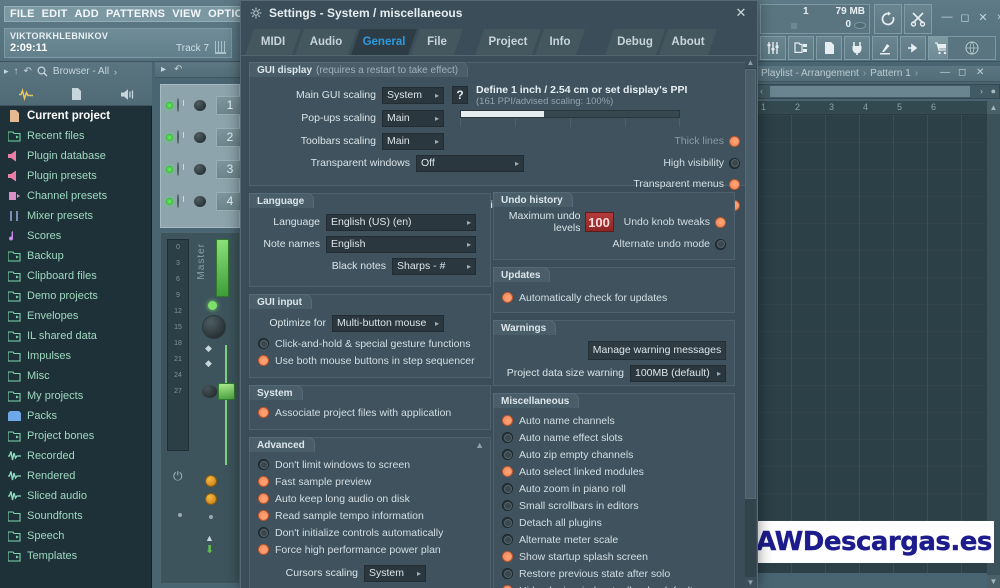 Image resolution: width=1000 pixels, height=588 pixels. Describe the element at coordinates (209, 538) in the screenshot. I see `mixer-up-chevron-icon: ▲` at that location.